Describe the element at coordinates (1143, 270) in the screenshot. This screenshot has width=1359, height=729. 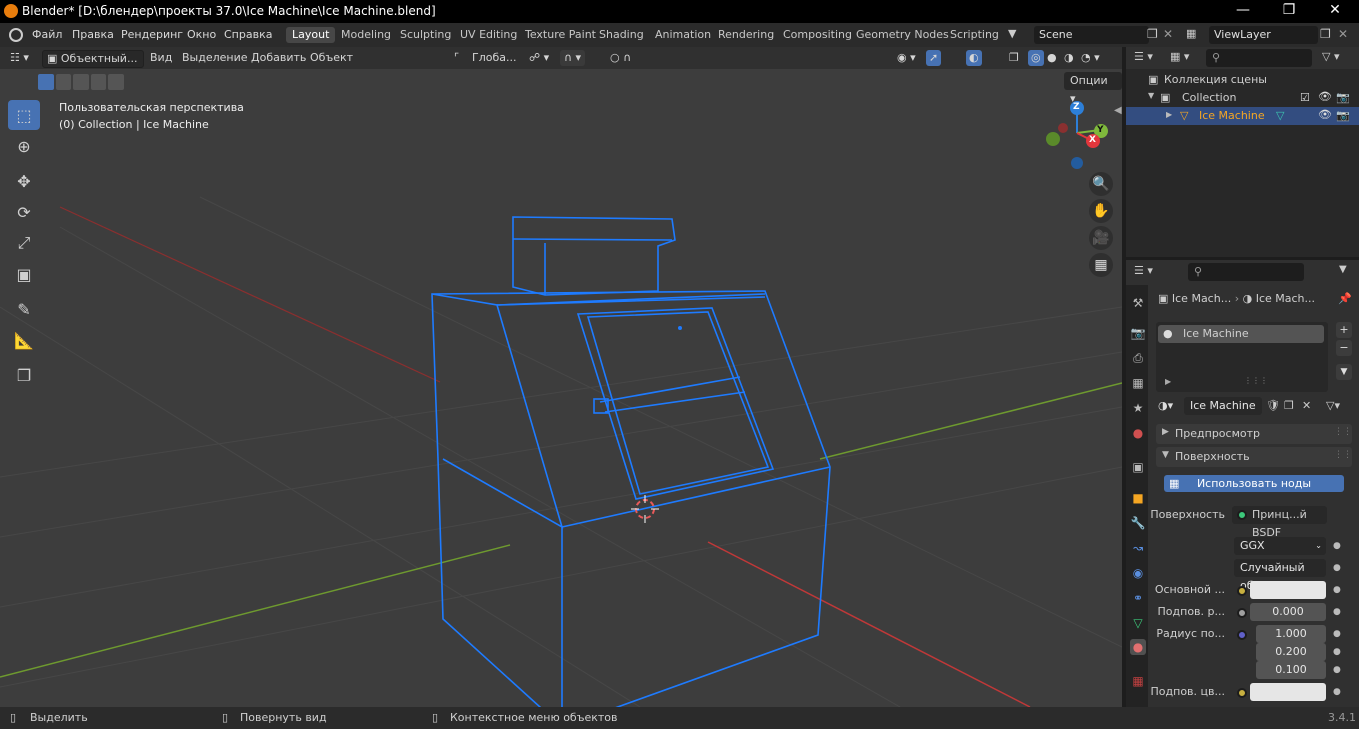
I see `properties-editor-type-icon: ☰ ▾` at that location.